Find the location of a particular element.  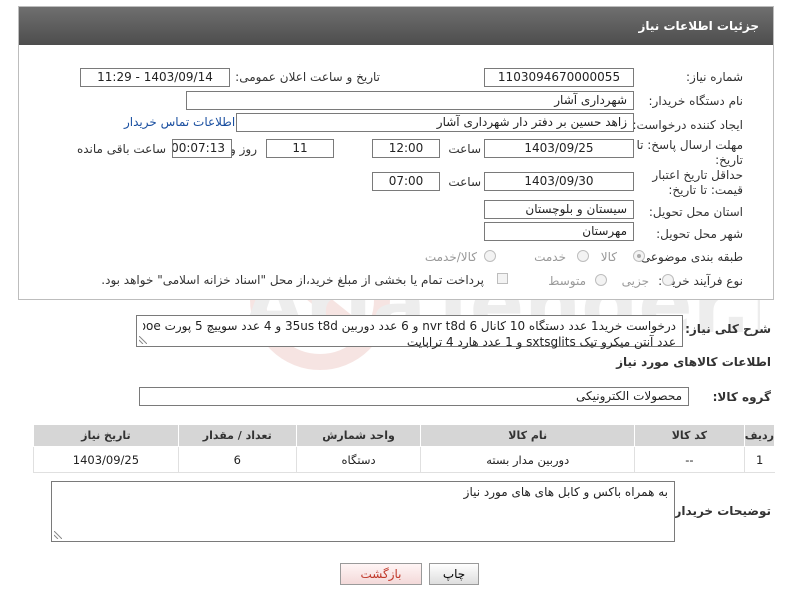

reply-days-field: 11 is located at coordinates (300, 148).